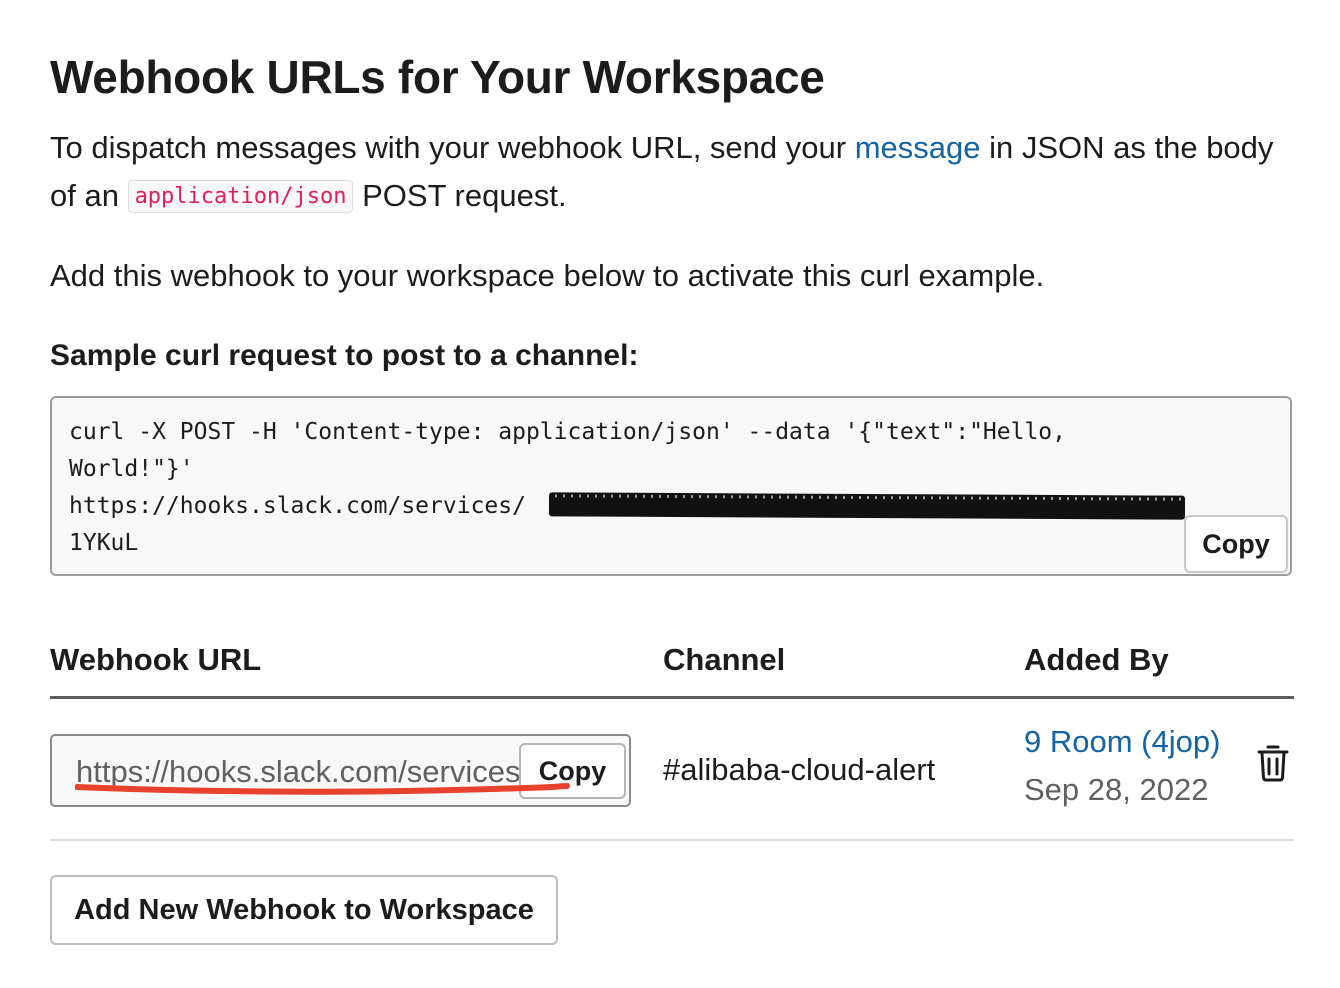  Describe the element at coordinates (918, 147) in the screenshot. I see `message-link: message` at that location.